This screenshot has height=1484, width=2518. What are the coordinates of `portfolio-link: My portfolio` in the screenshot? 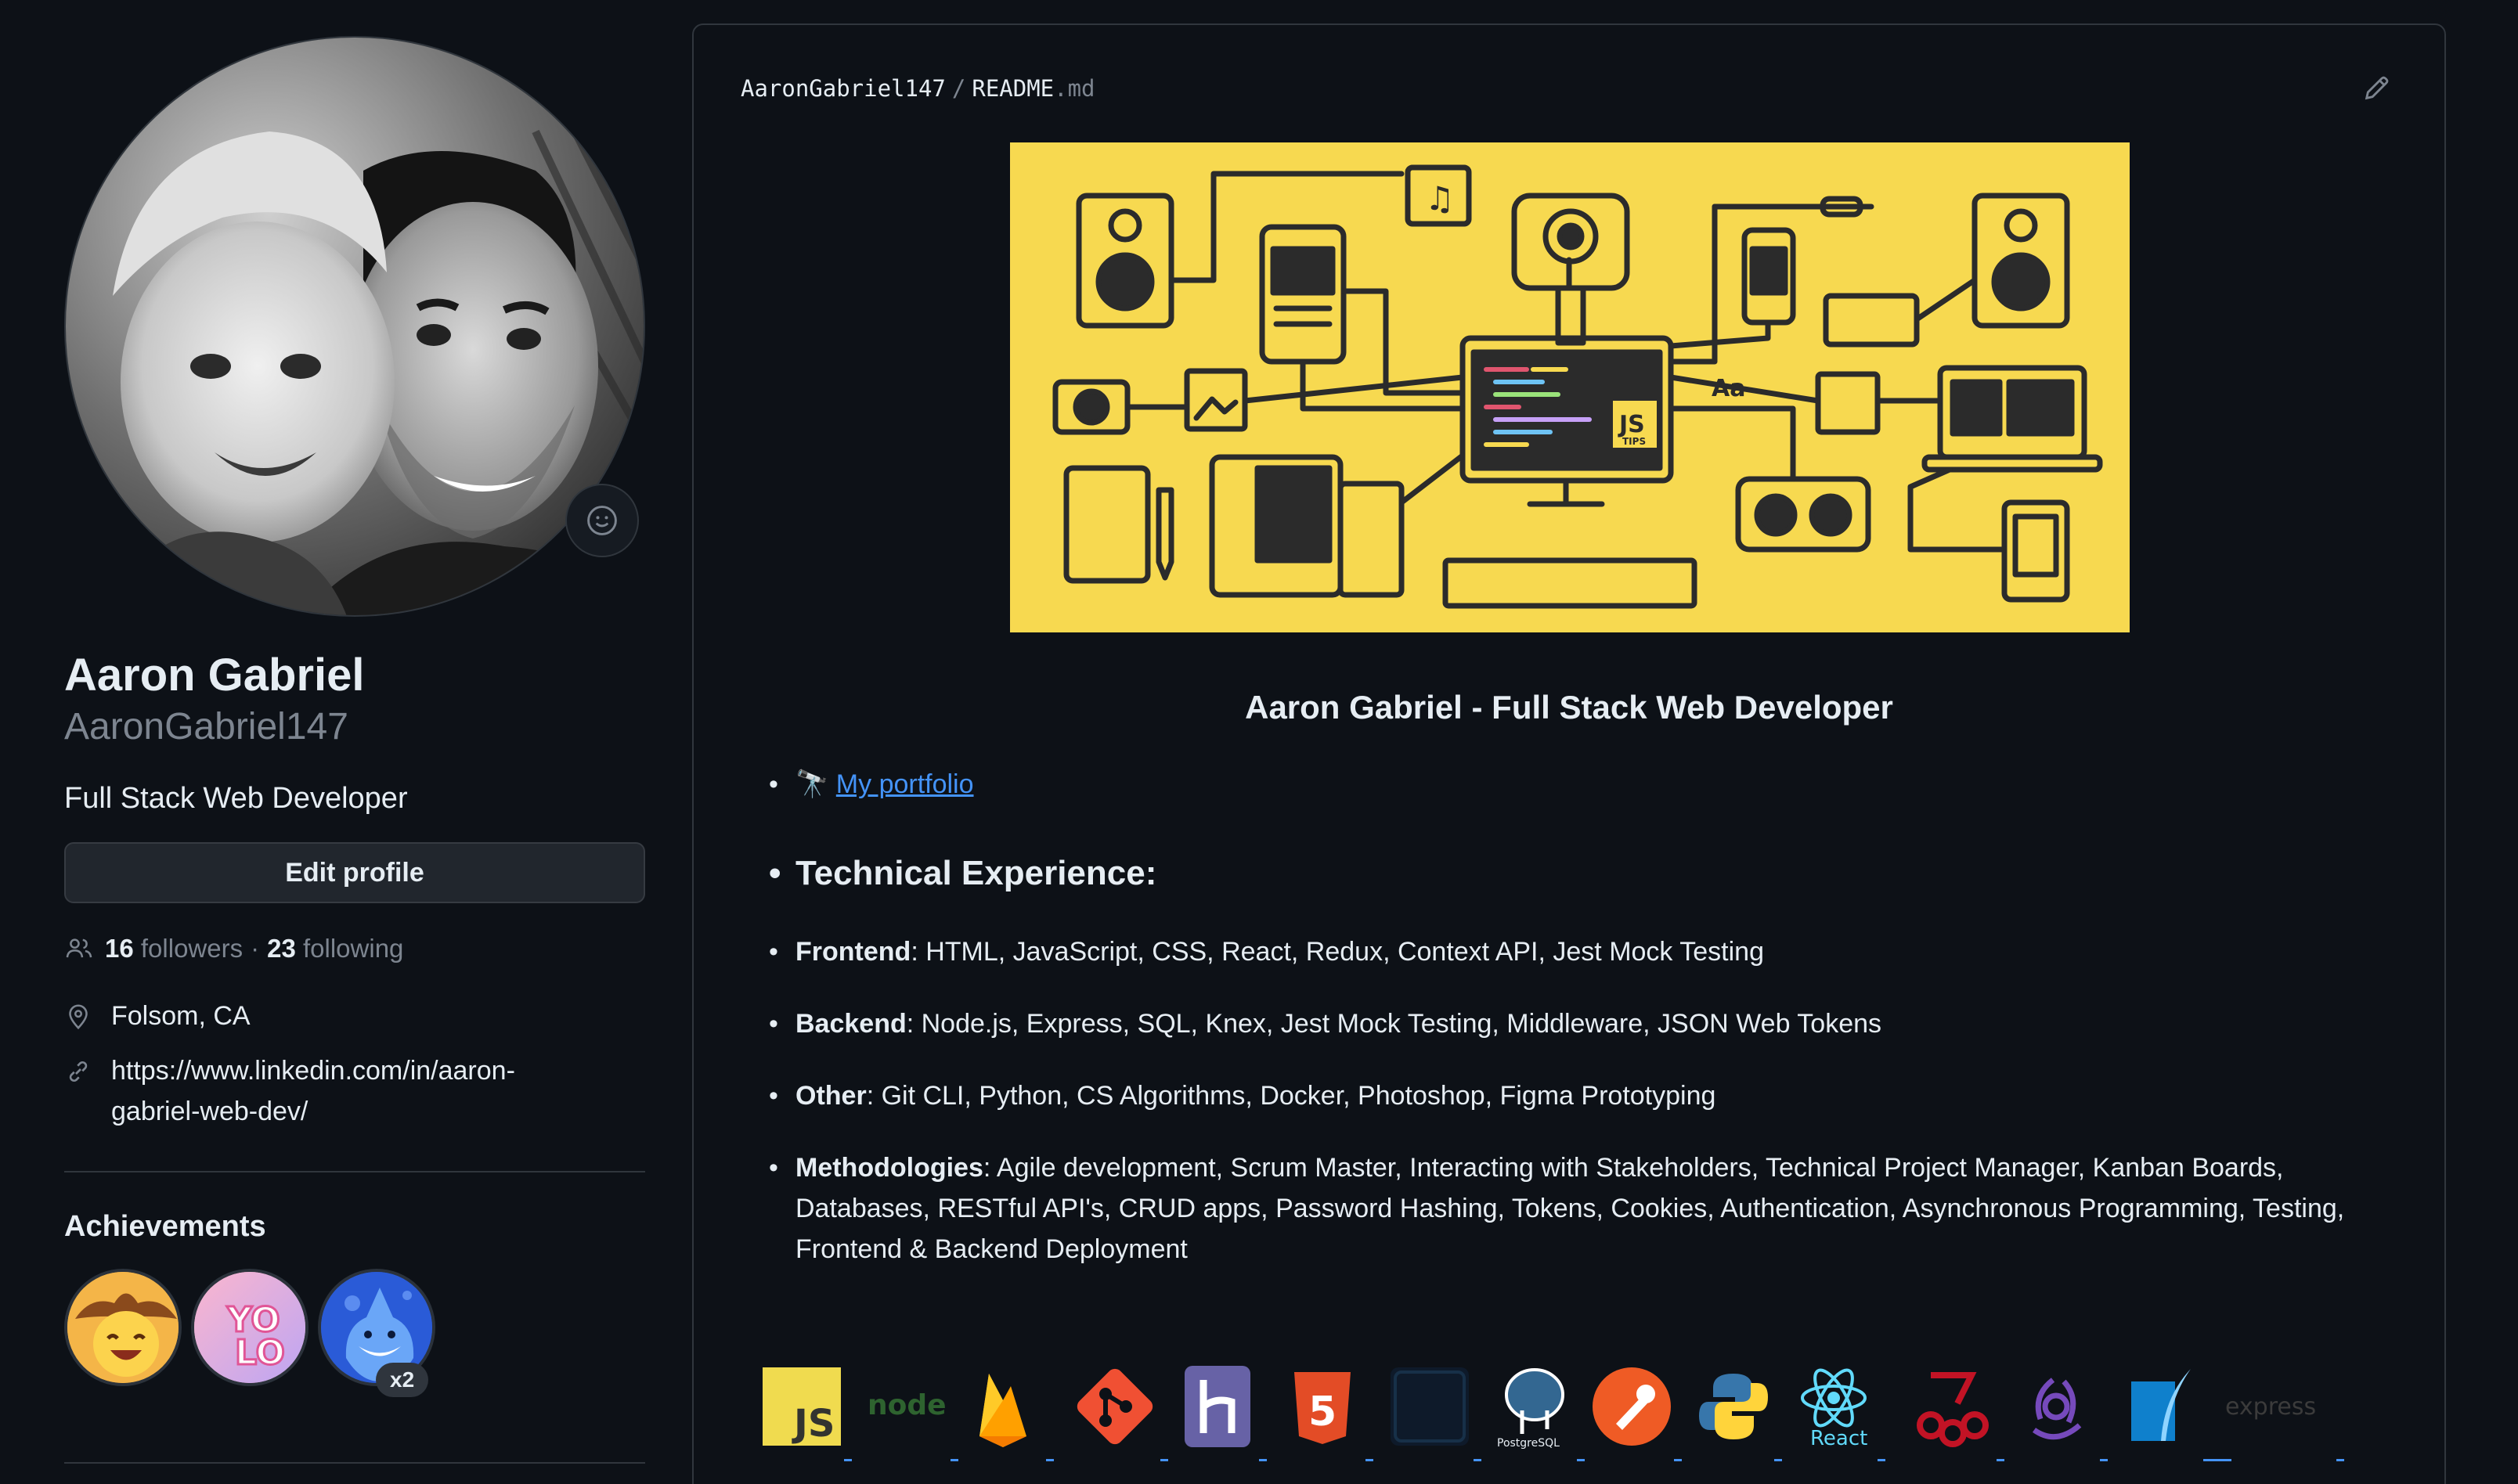 It's located at (905, 784).